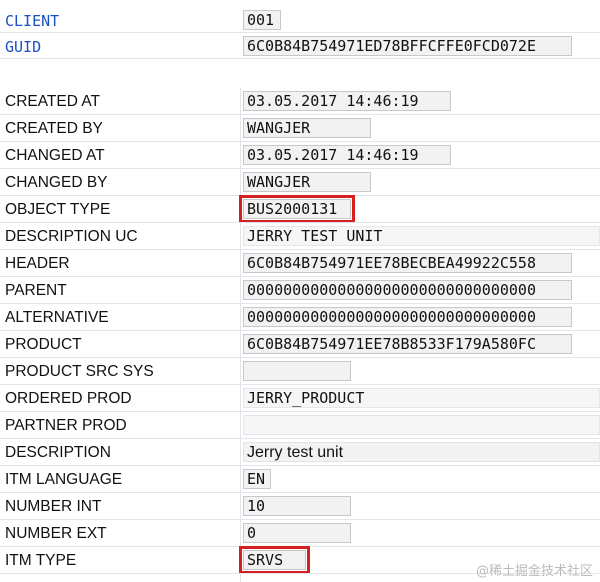 Image resolution: width=600 pixels, height=582 pixels. Describe the element at coordinates (57, 317) in the screenshot. I see `alternative-label: ALTERNATIVE` at that location.